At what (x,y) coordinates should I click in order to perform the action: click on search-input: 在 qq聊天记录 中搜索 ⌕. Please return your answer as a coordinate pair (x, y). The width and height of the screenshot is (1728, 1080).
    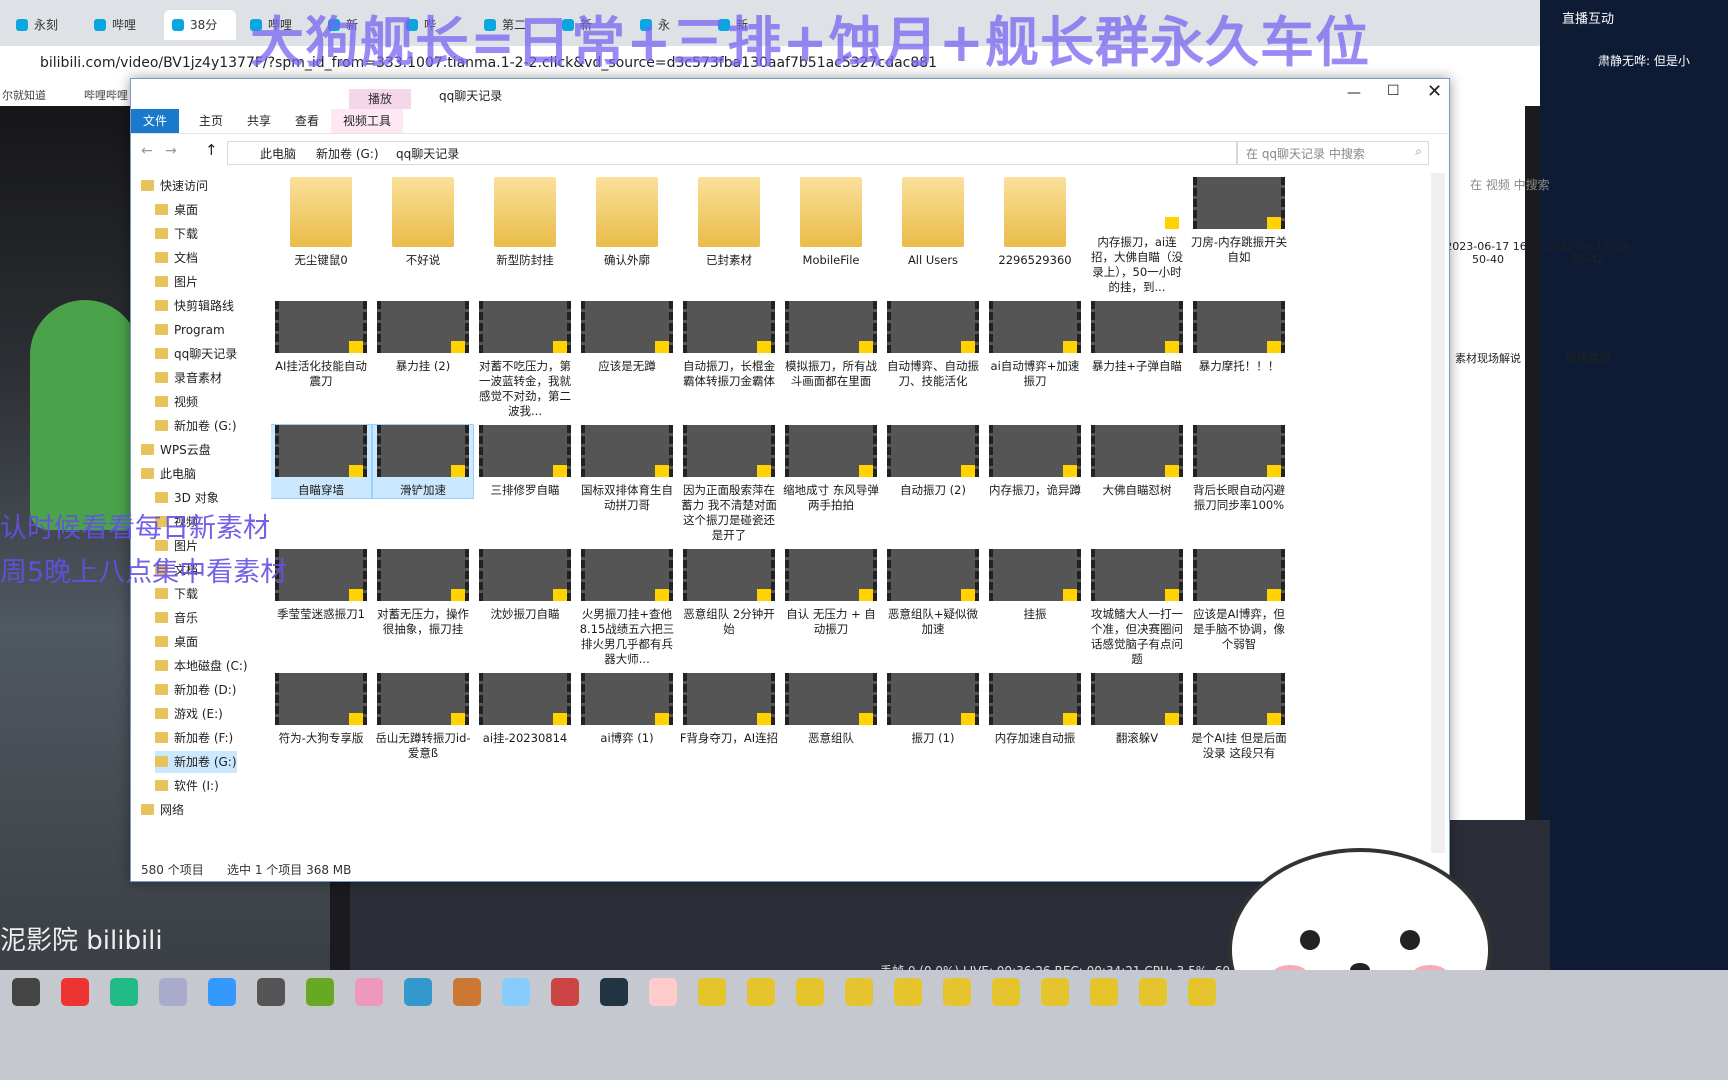
    Looking at the image, I should click on (1333, 153).